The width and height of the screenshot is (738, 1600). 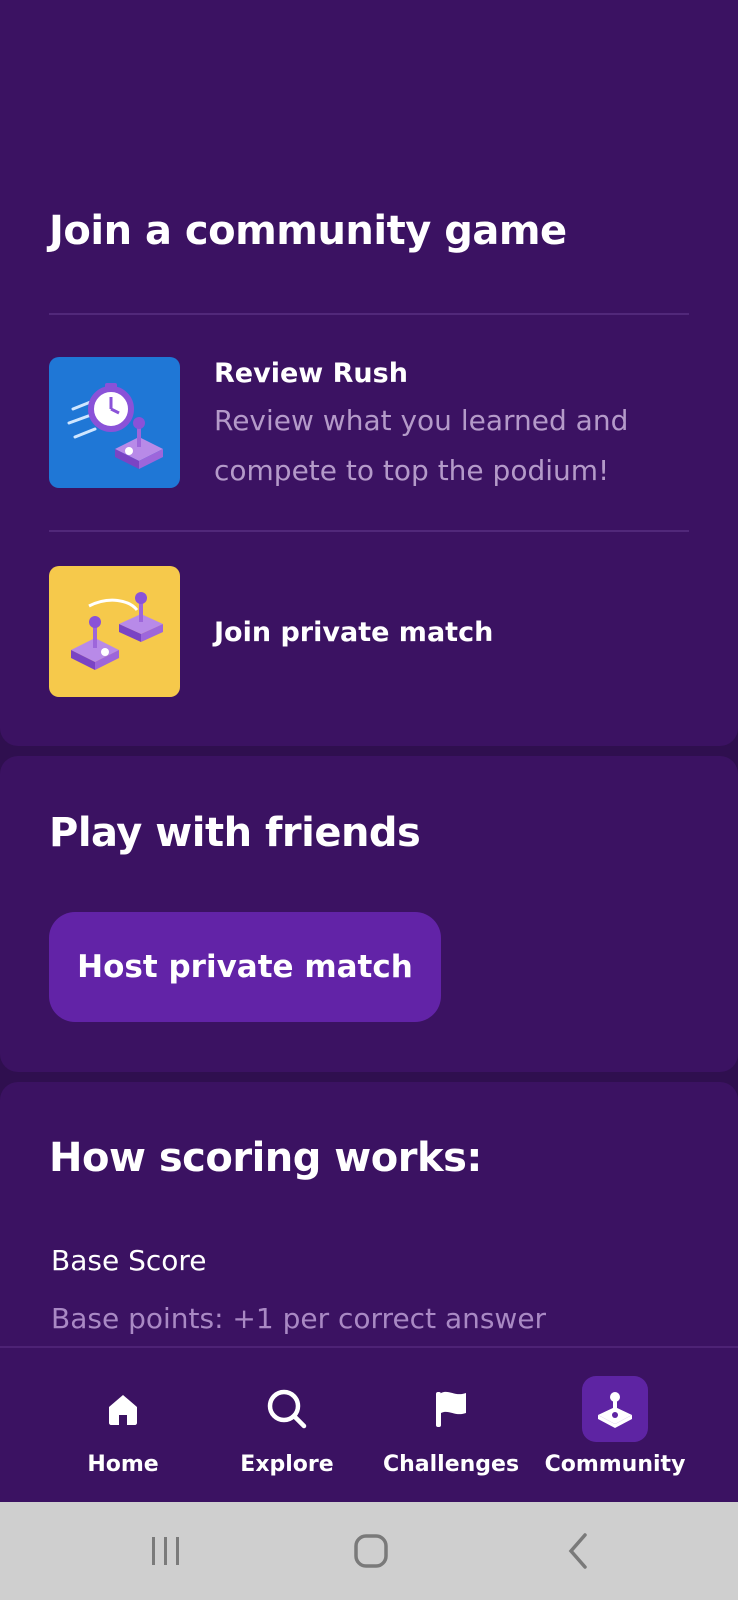 I want to click on system-navigation-bar, so click(x=369, y=1551).